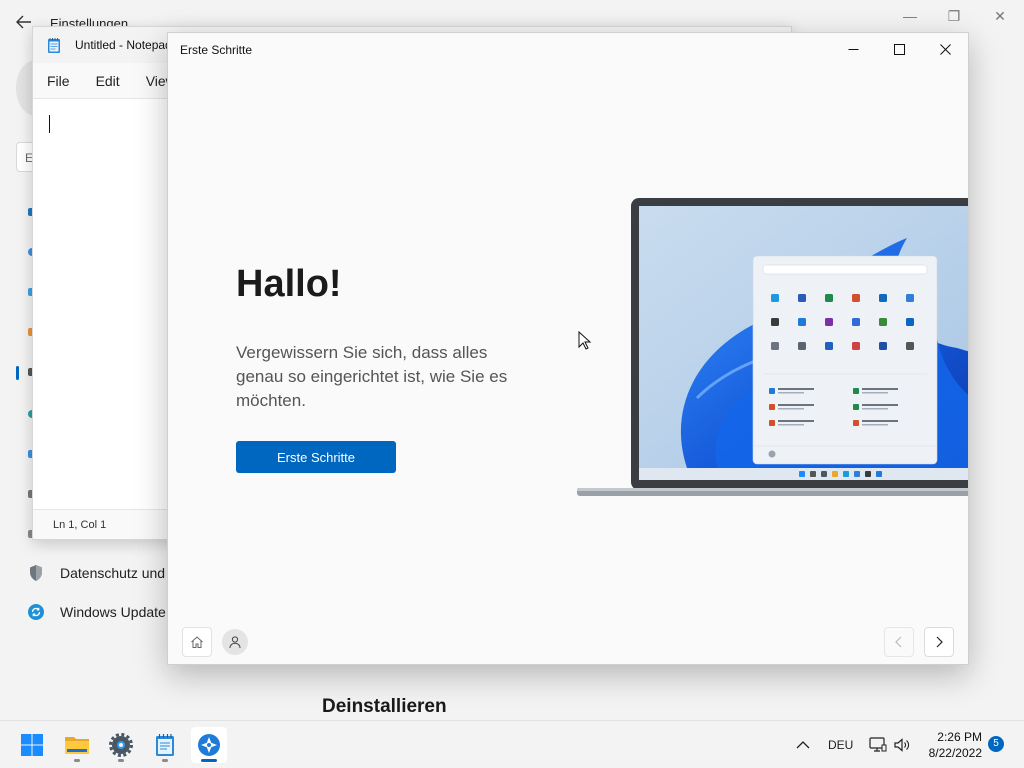 The image size is (1024, 768). I want to click on start-button, so click(32, 745).